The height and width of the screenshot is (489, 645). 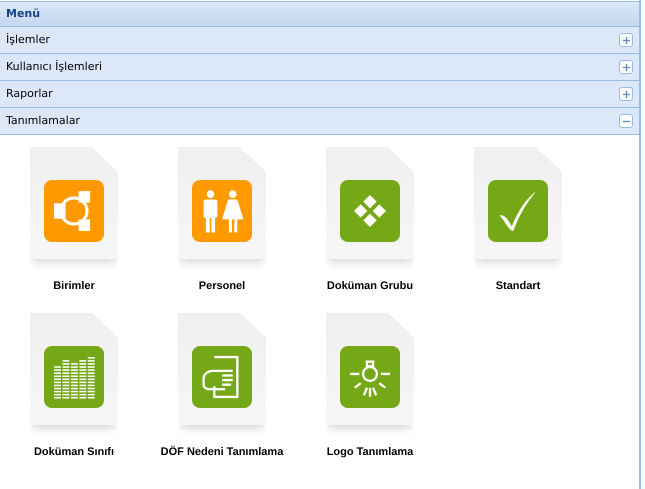 I want to click on section-label: Raporlar, so click(x=29, y=94).